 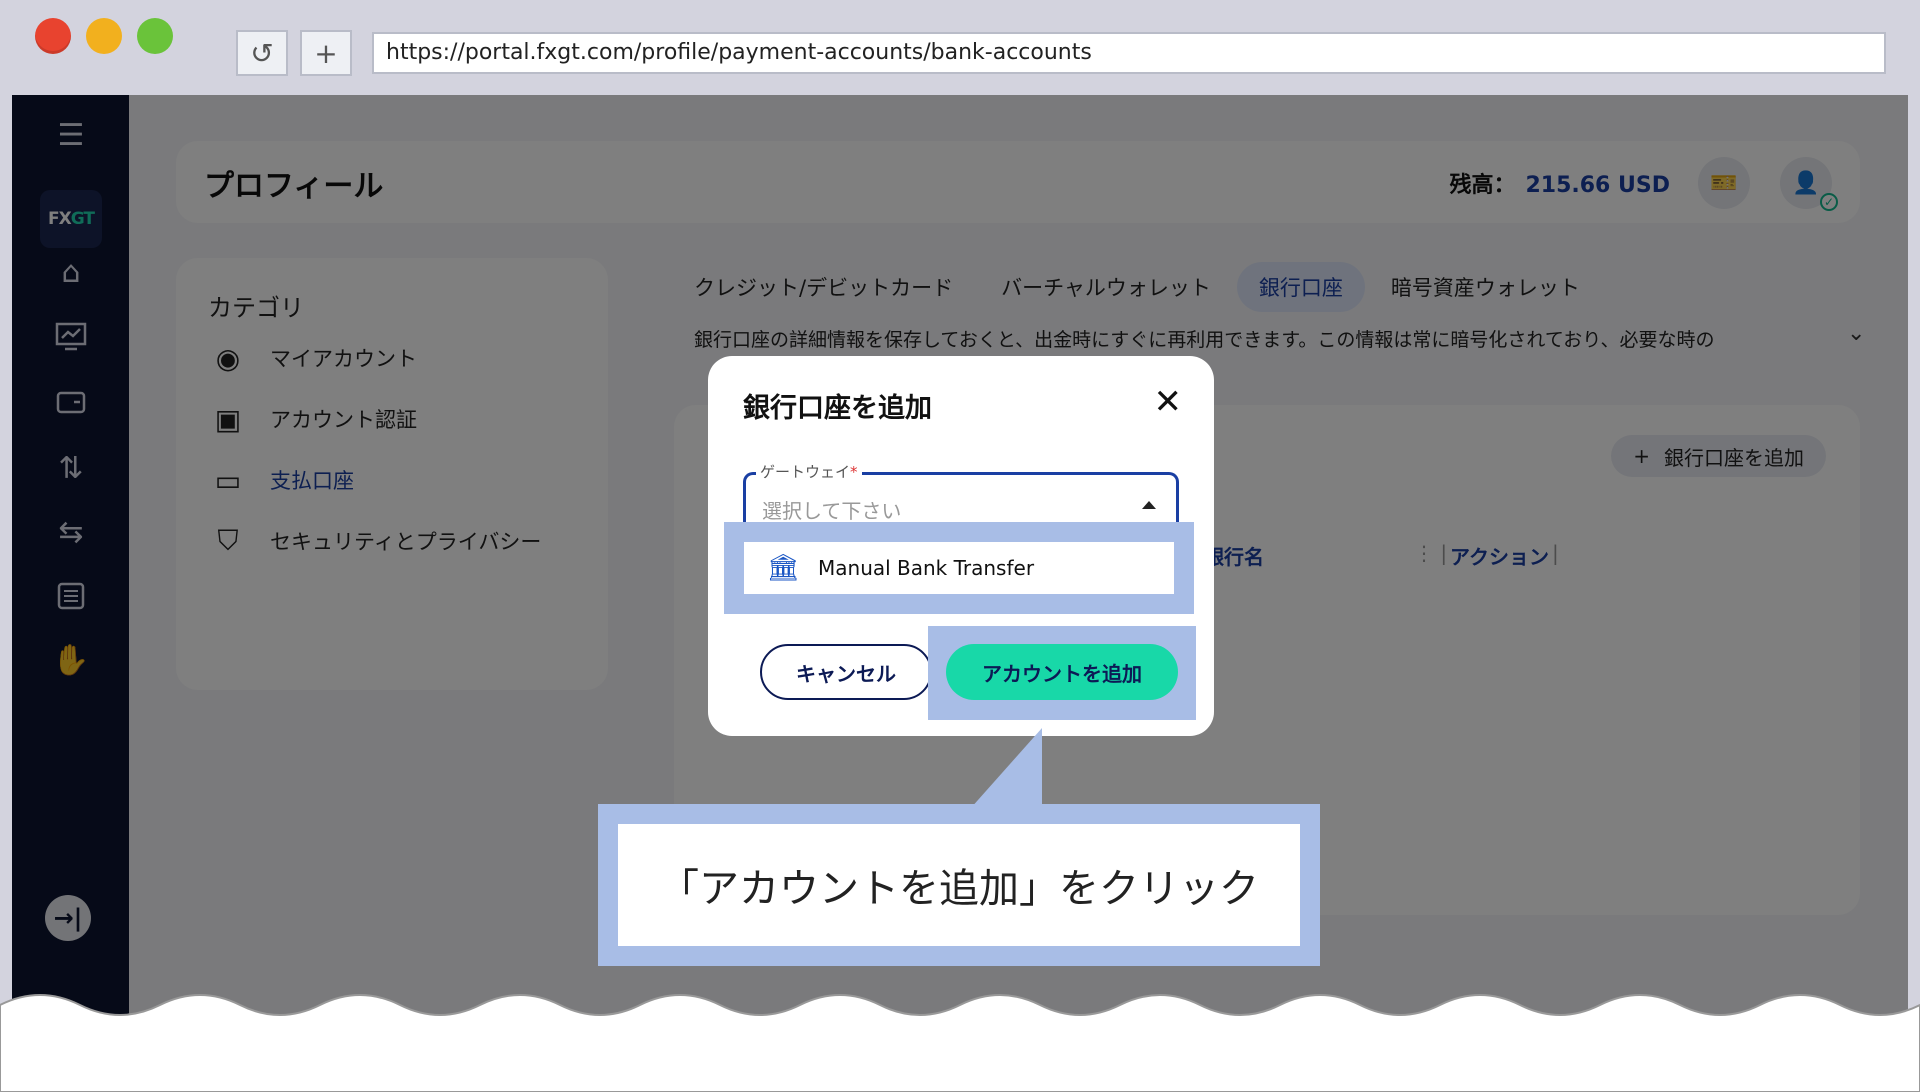 What do you see at coordinates (960, 1043) in the screenshot?
I see `torn-edge-decoration` at bounding box center [960, 1043].